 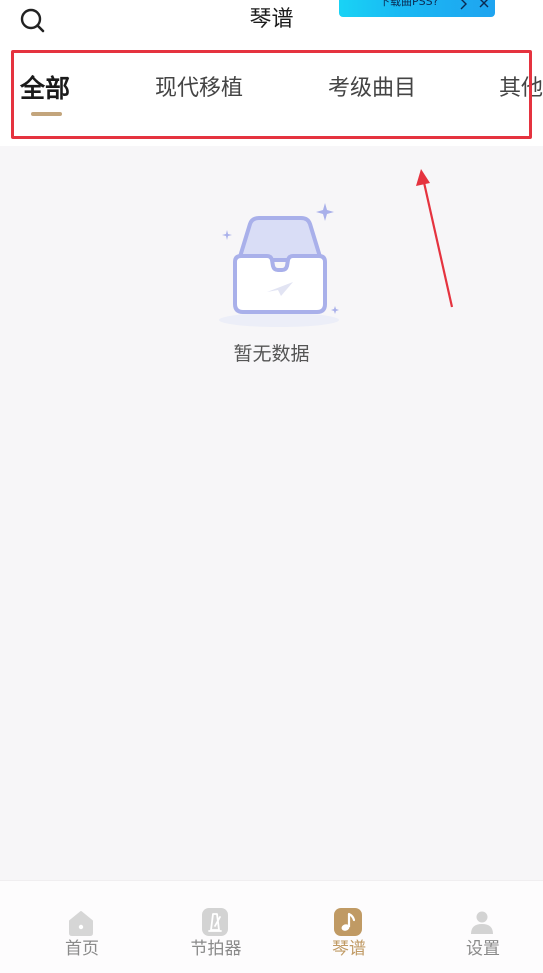 I want to click on nav-item-home: 首页, so click(x=82, y=927).